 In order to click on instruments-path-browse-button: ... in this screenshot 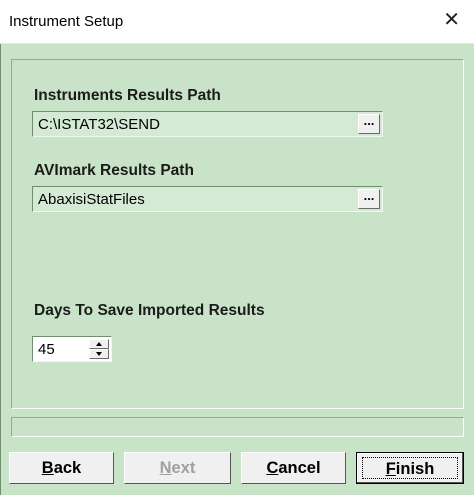, I will do `click(369, 124)`.